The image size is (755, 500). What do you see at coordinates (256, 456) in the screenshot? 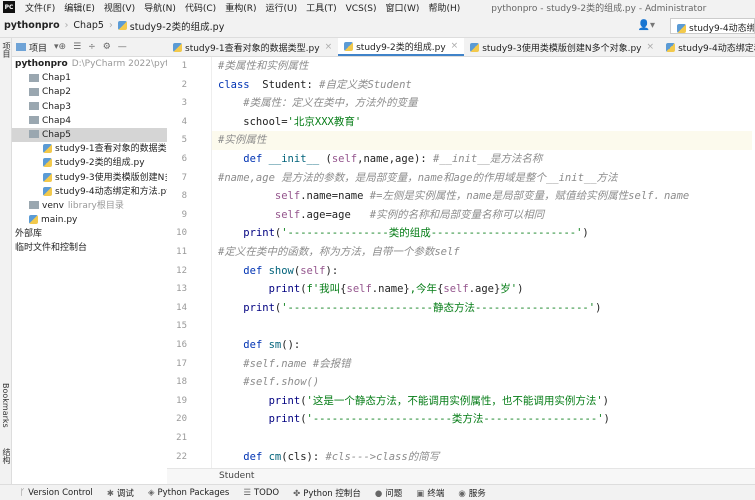
I see `code-token: def` at bounding box center [256, 456].